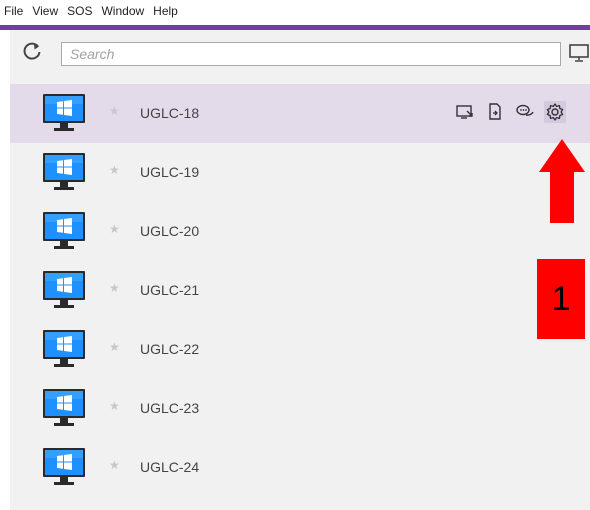 The image size is (590, 510). I want to click on search-input: Search, so click(311, 54).